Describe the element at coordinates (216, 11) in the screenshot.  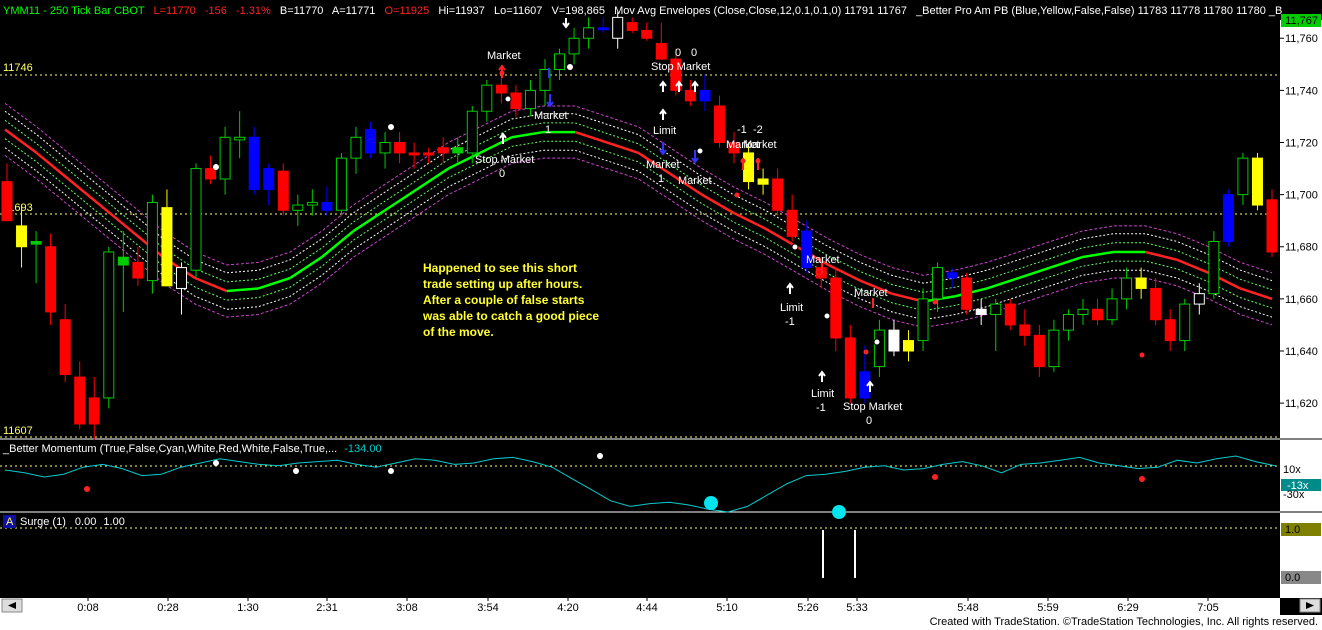
I see `net-change: -156` at that location.